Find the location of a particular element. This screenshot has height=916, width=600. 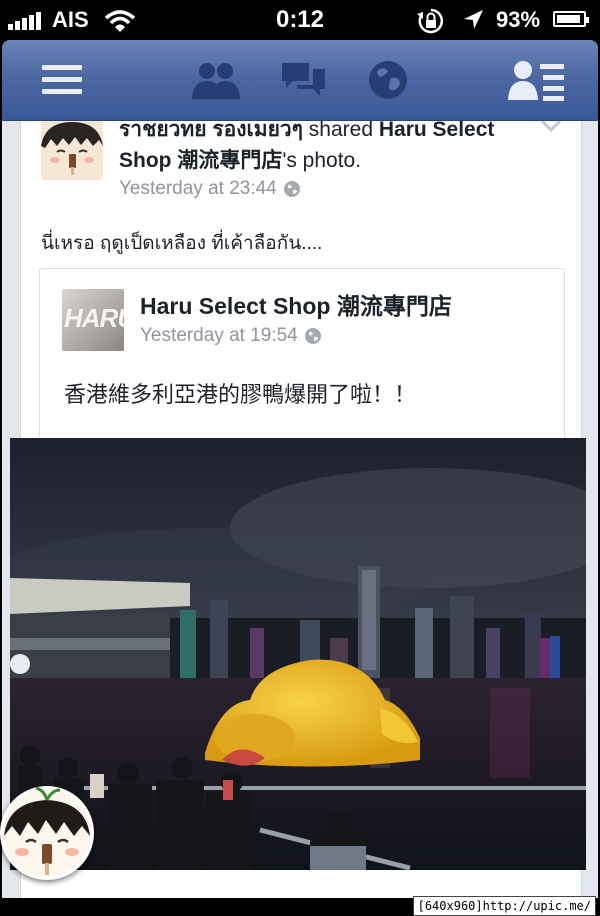

battery-icon is located at coordinates (571, 19).